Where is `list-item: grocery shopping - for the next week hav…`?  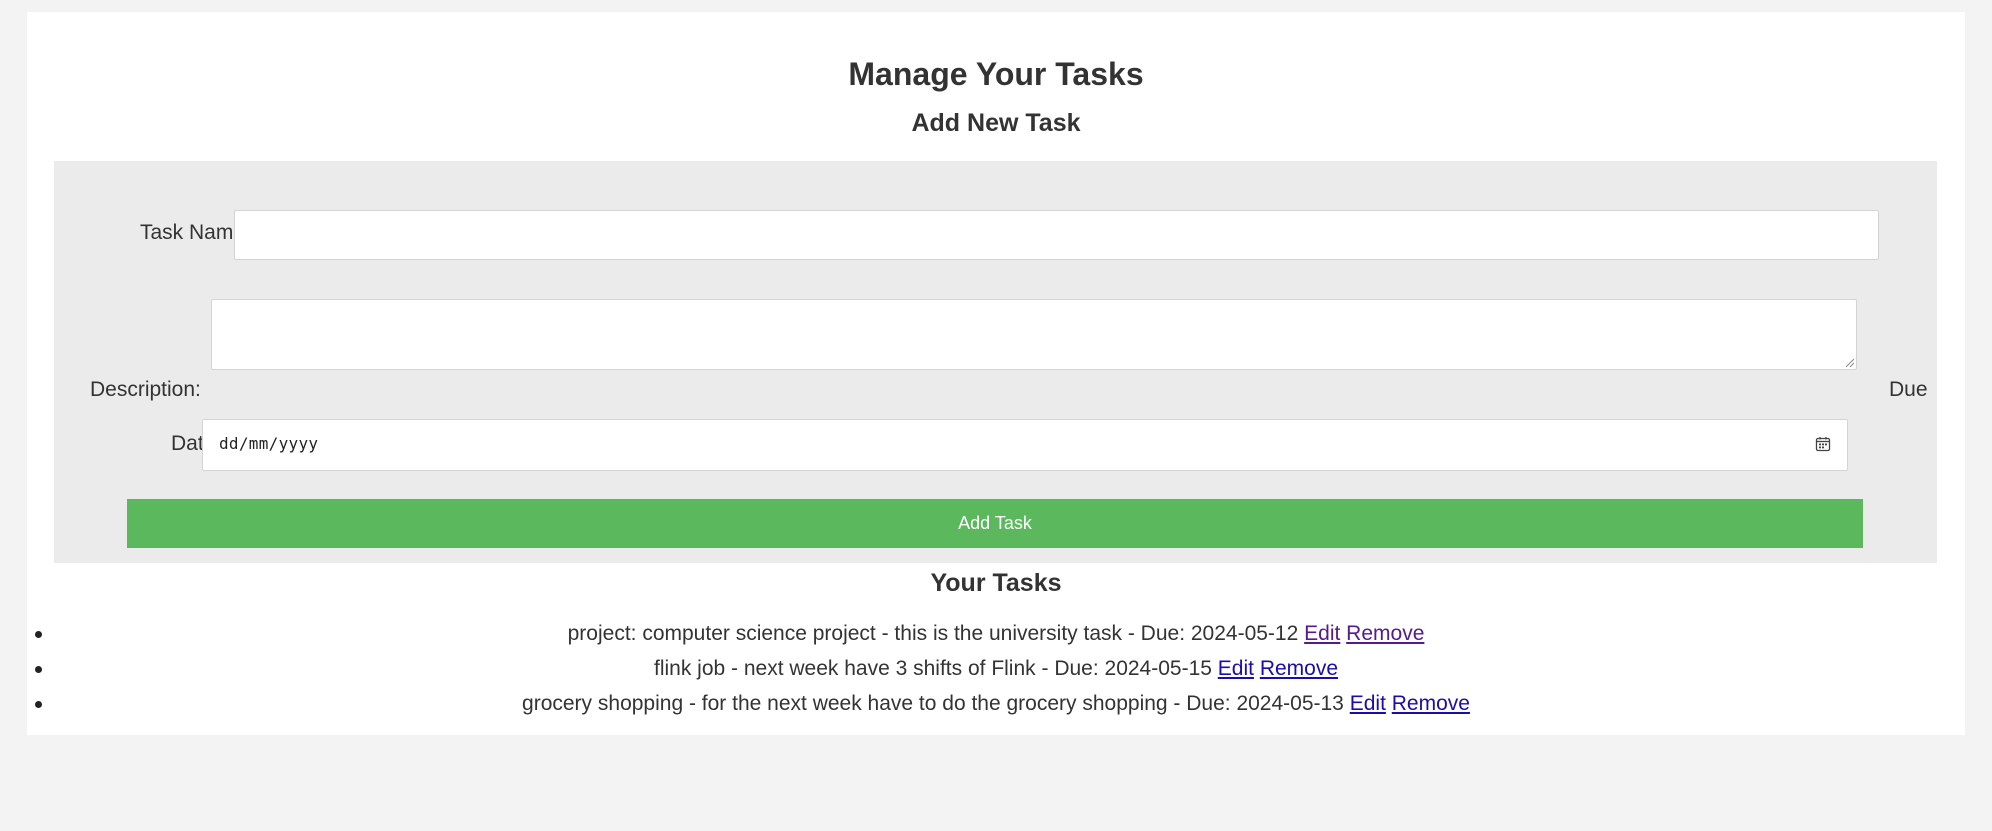 list-item: grocery shopping - for the next week hav… is located at coordinates (996, 703).